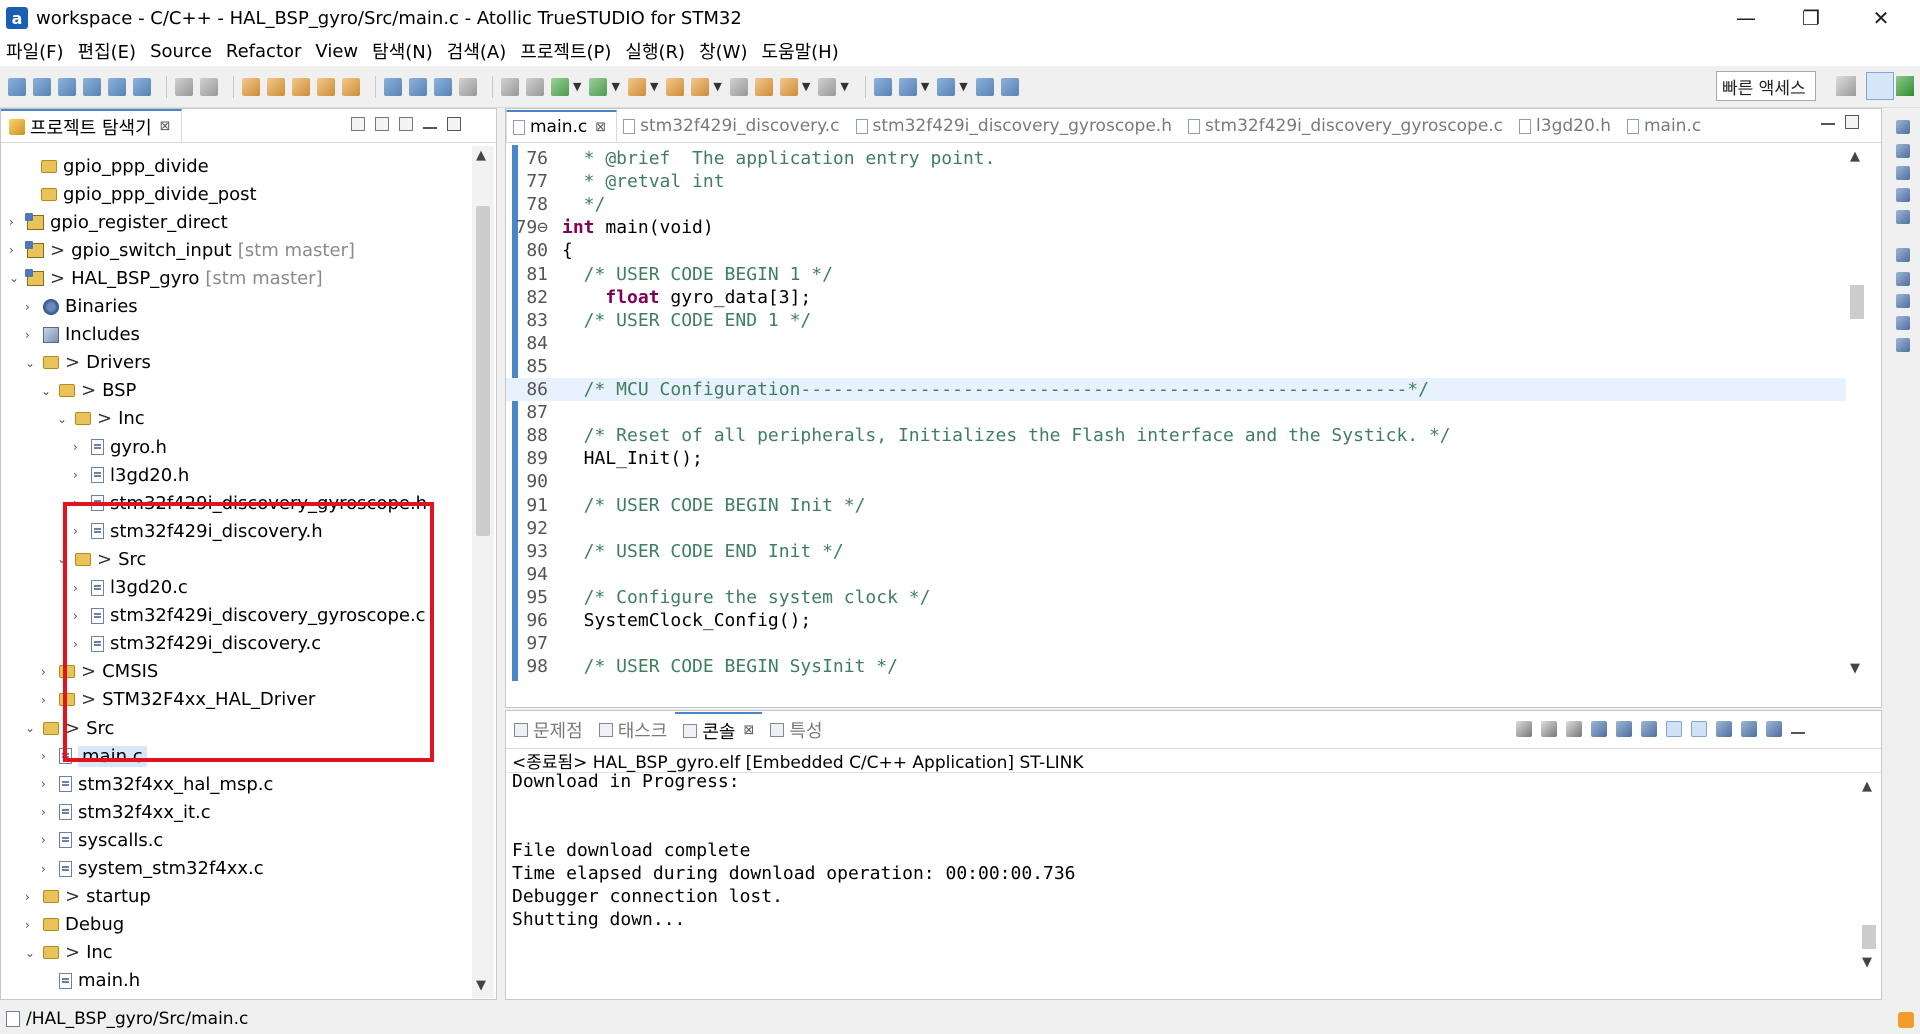 Image resolution: width=1920 pixels, height=1034 pixels. What do you see at coordinates (1903, 345) in the screenshot?
I see `edit-icon` at bounding box center [1903, 345].